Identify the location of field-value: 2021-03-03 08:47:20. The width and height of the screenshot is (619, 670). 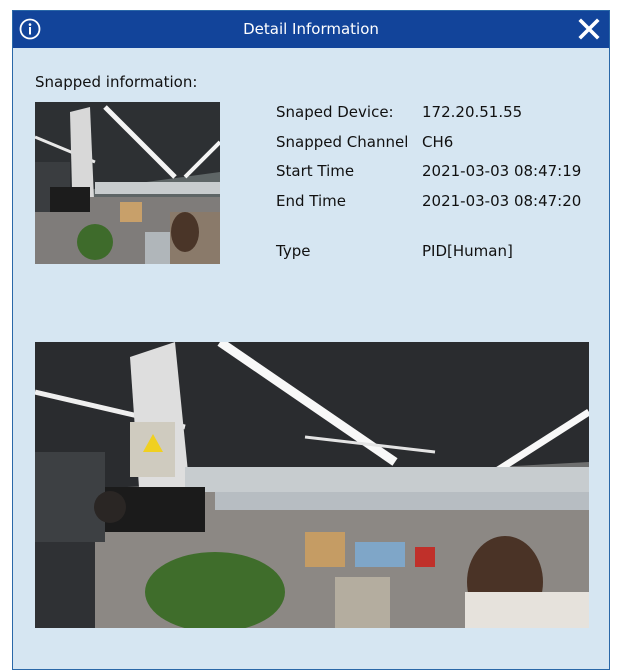
(502, 200).